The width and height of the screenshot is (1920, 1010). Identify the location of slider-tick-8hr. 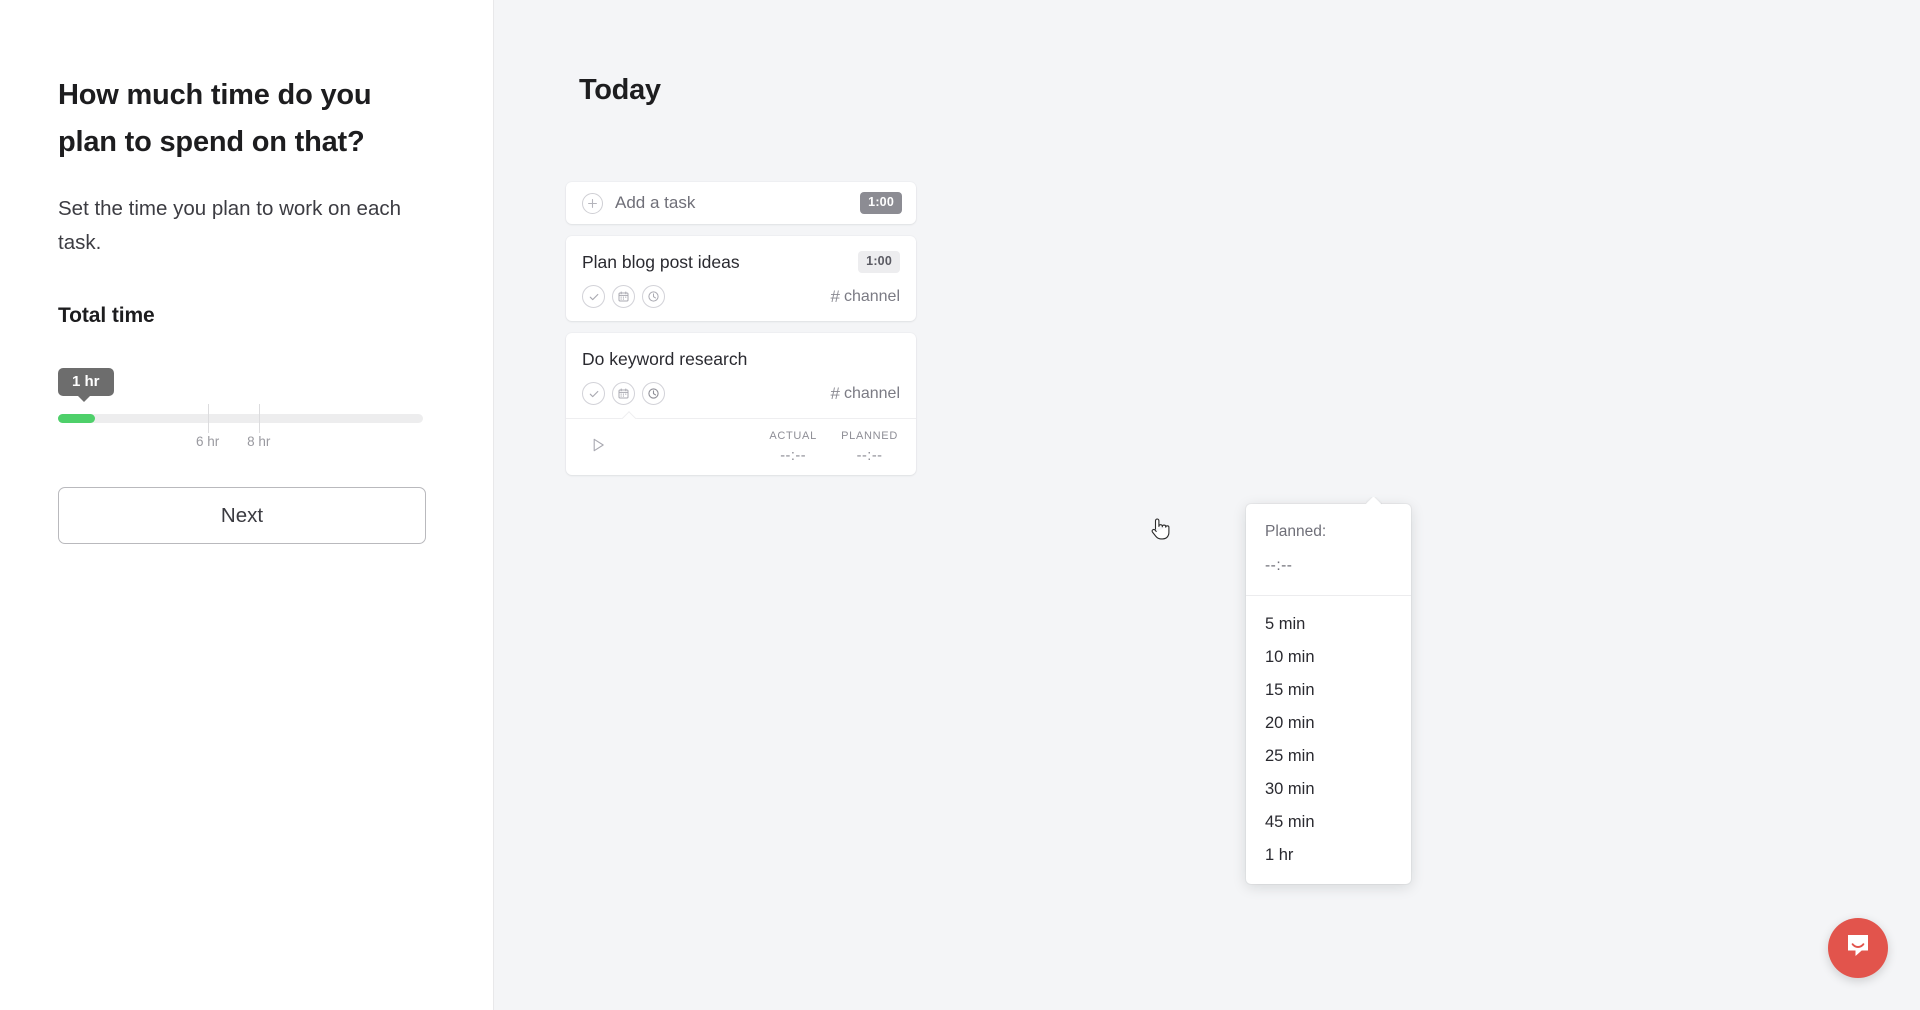
(259, 418).